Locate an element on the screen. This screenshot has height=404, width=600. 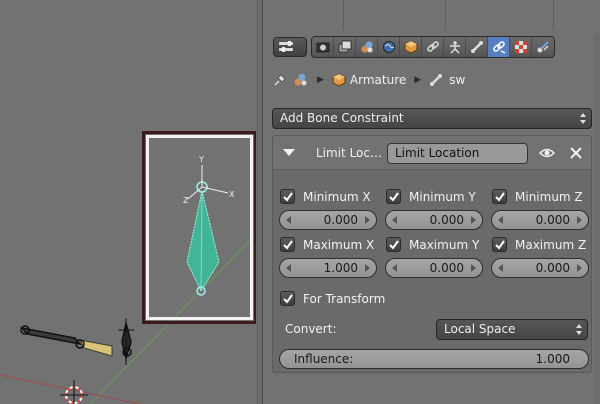
convert-space-select: Local Space is located at coordinates (512, 329).